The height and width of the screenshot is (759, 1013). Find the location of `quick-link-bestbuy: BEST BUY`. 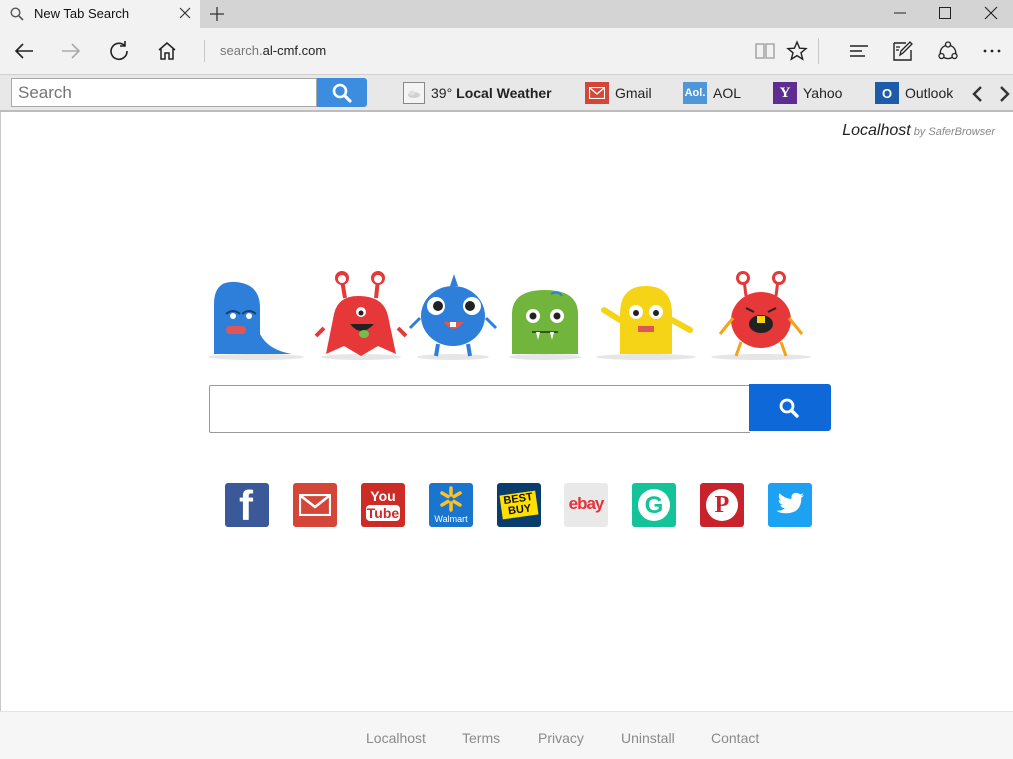

quick-link-bestbuy: BEST BUY is located at coordinates (519, 505).